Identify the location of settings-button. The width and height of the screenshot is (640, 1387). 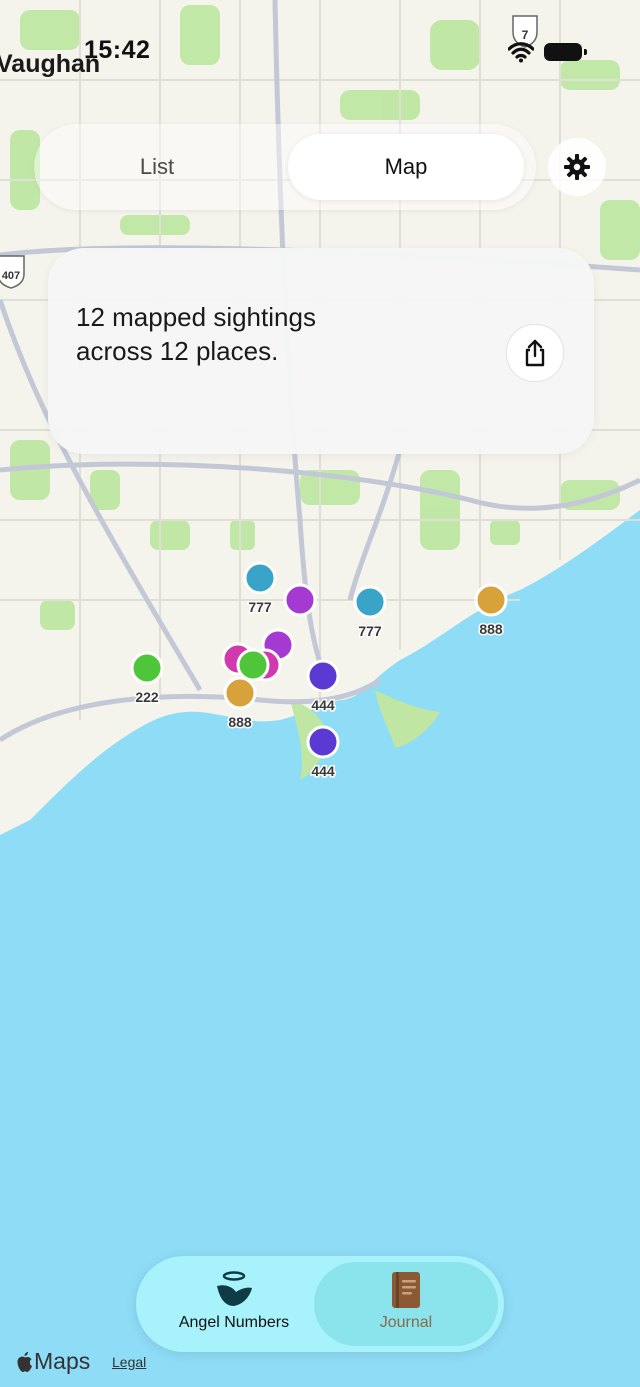
(577, 167).